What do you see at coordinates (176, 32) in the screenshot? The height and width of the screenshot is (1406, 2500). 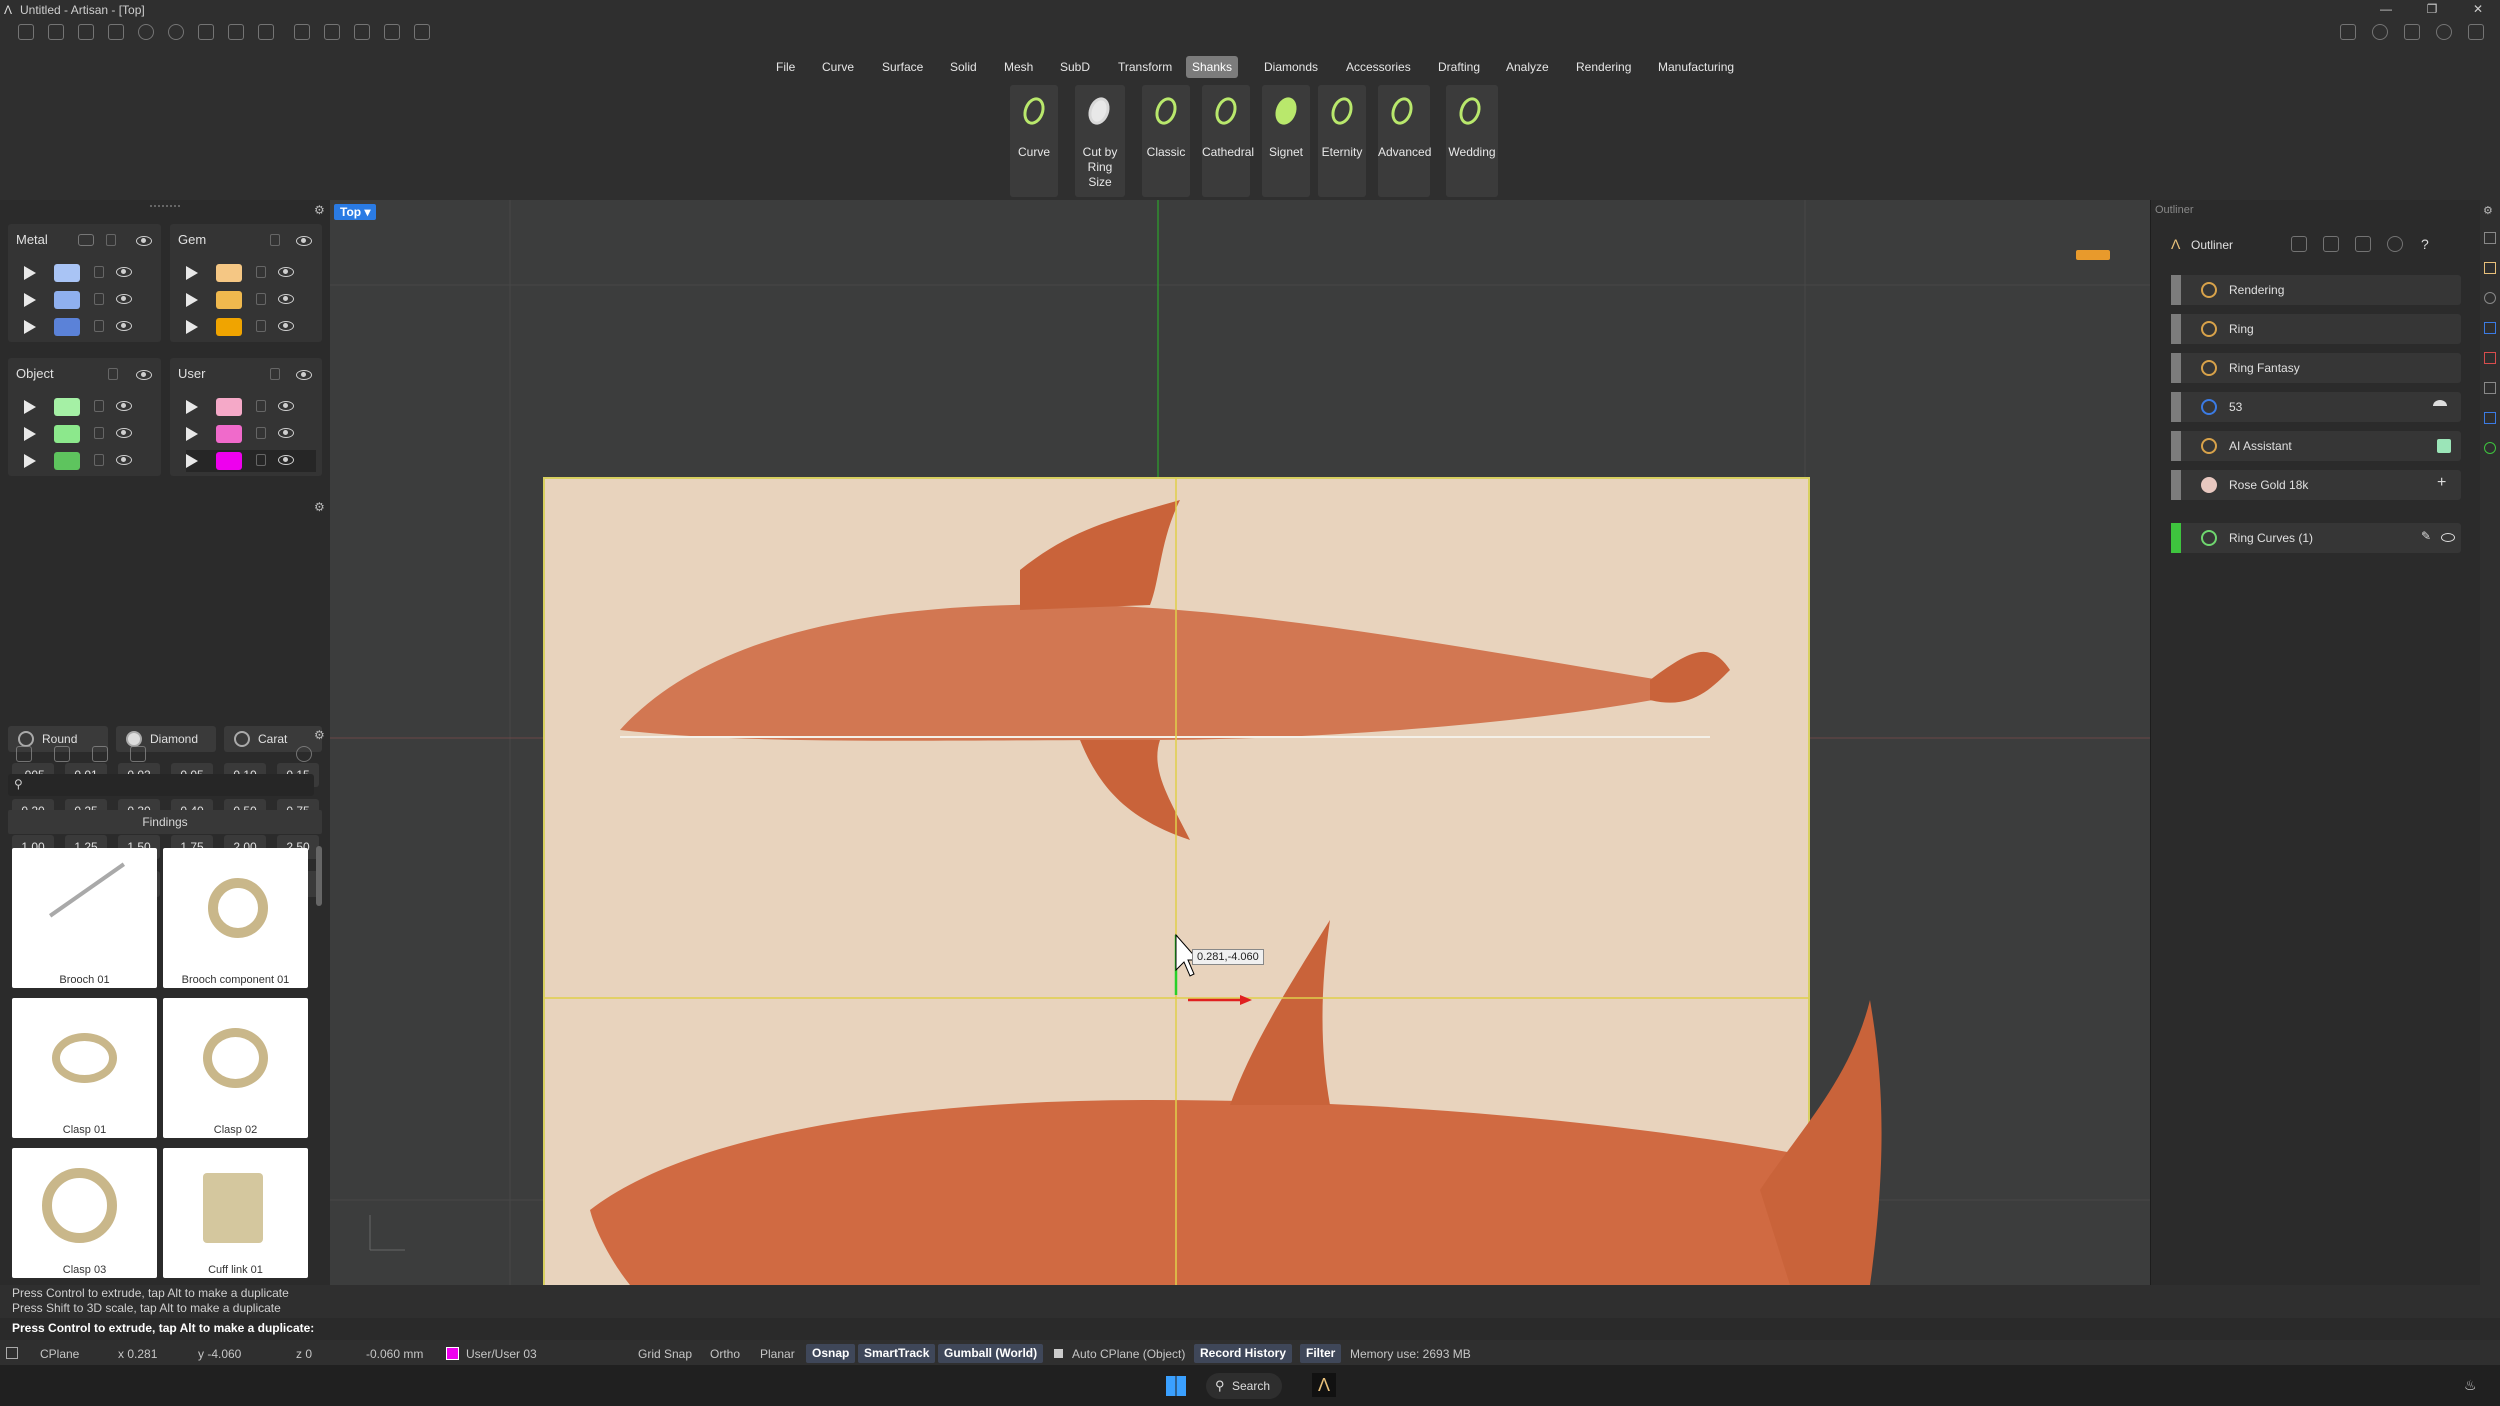 I see `redo-icon` at bounding box center [176, 32].